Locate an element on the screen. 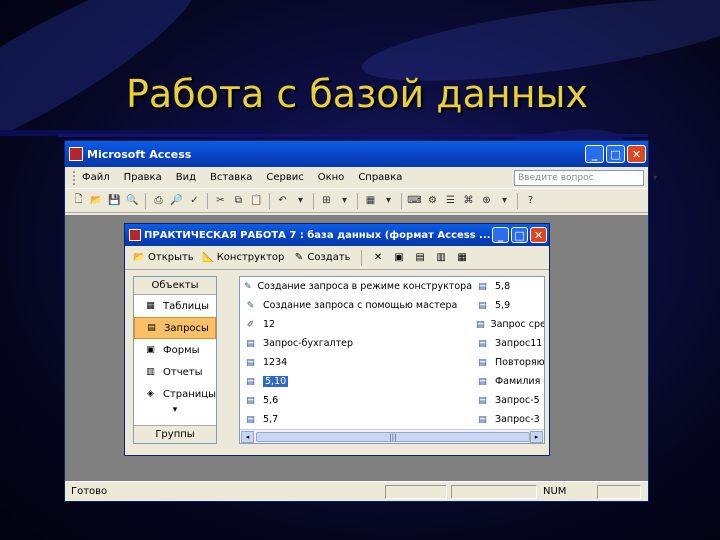  list-item-label: Создание запроса в режиме конструктора is located at coordinates (365, 286).